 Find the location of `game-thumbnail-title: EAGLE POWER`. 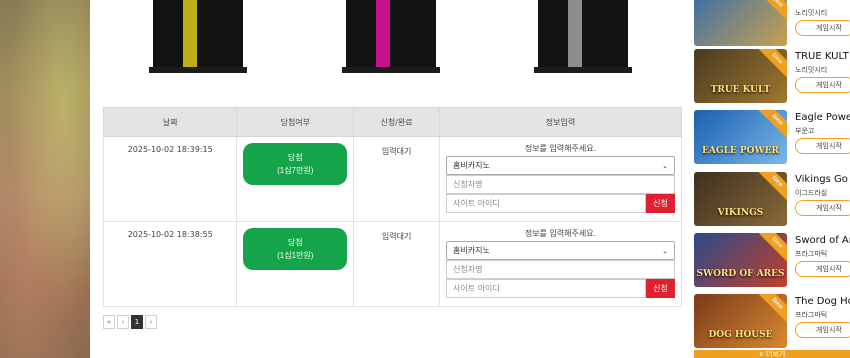

game-thumbnail-title: EAGLE POWER is located at coordinates (740, 151).